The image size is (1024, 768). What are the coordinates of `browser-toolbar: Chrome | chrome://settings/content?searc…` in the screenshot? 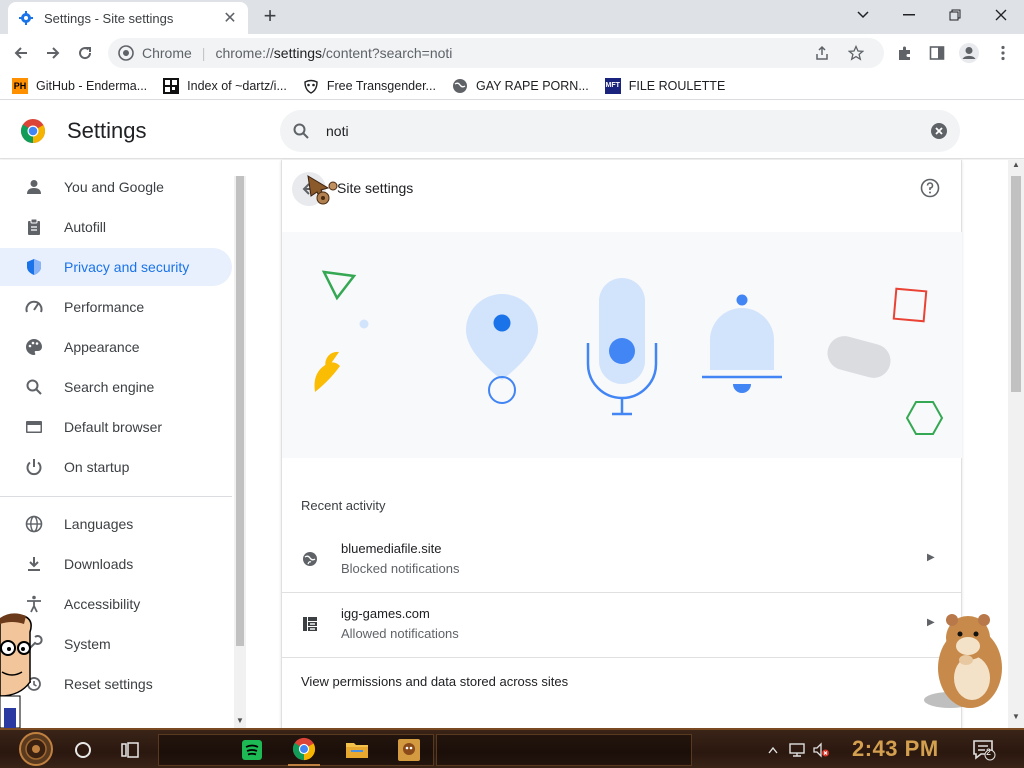 It's located at (512, 53).